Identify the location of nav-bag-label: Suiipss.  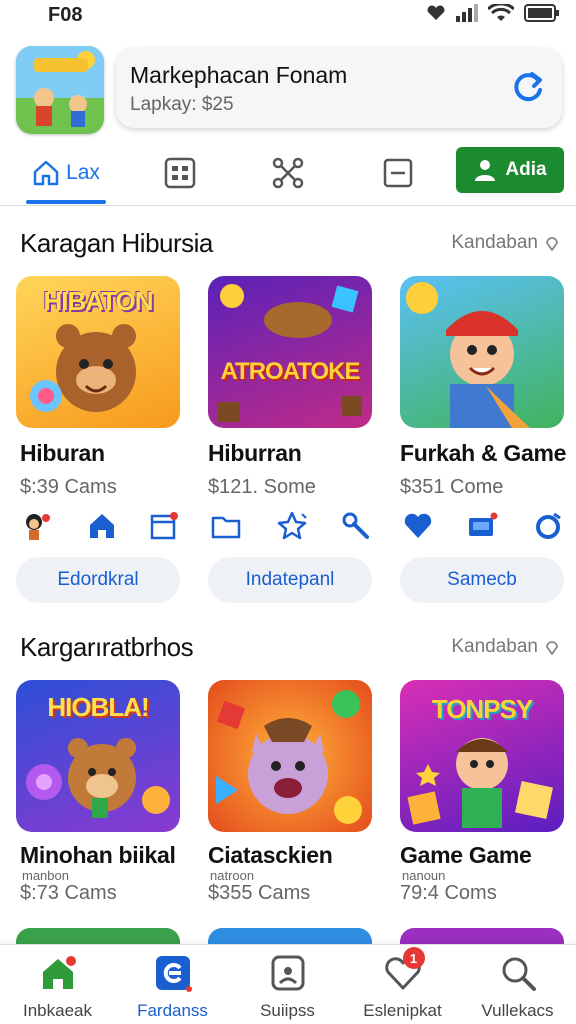
(287, 1010).